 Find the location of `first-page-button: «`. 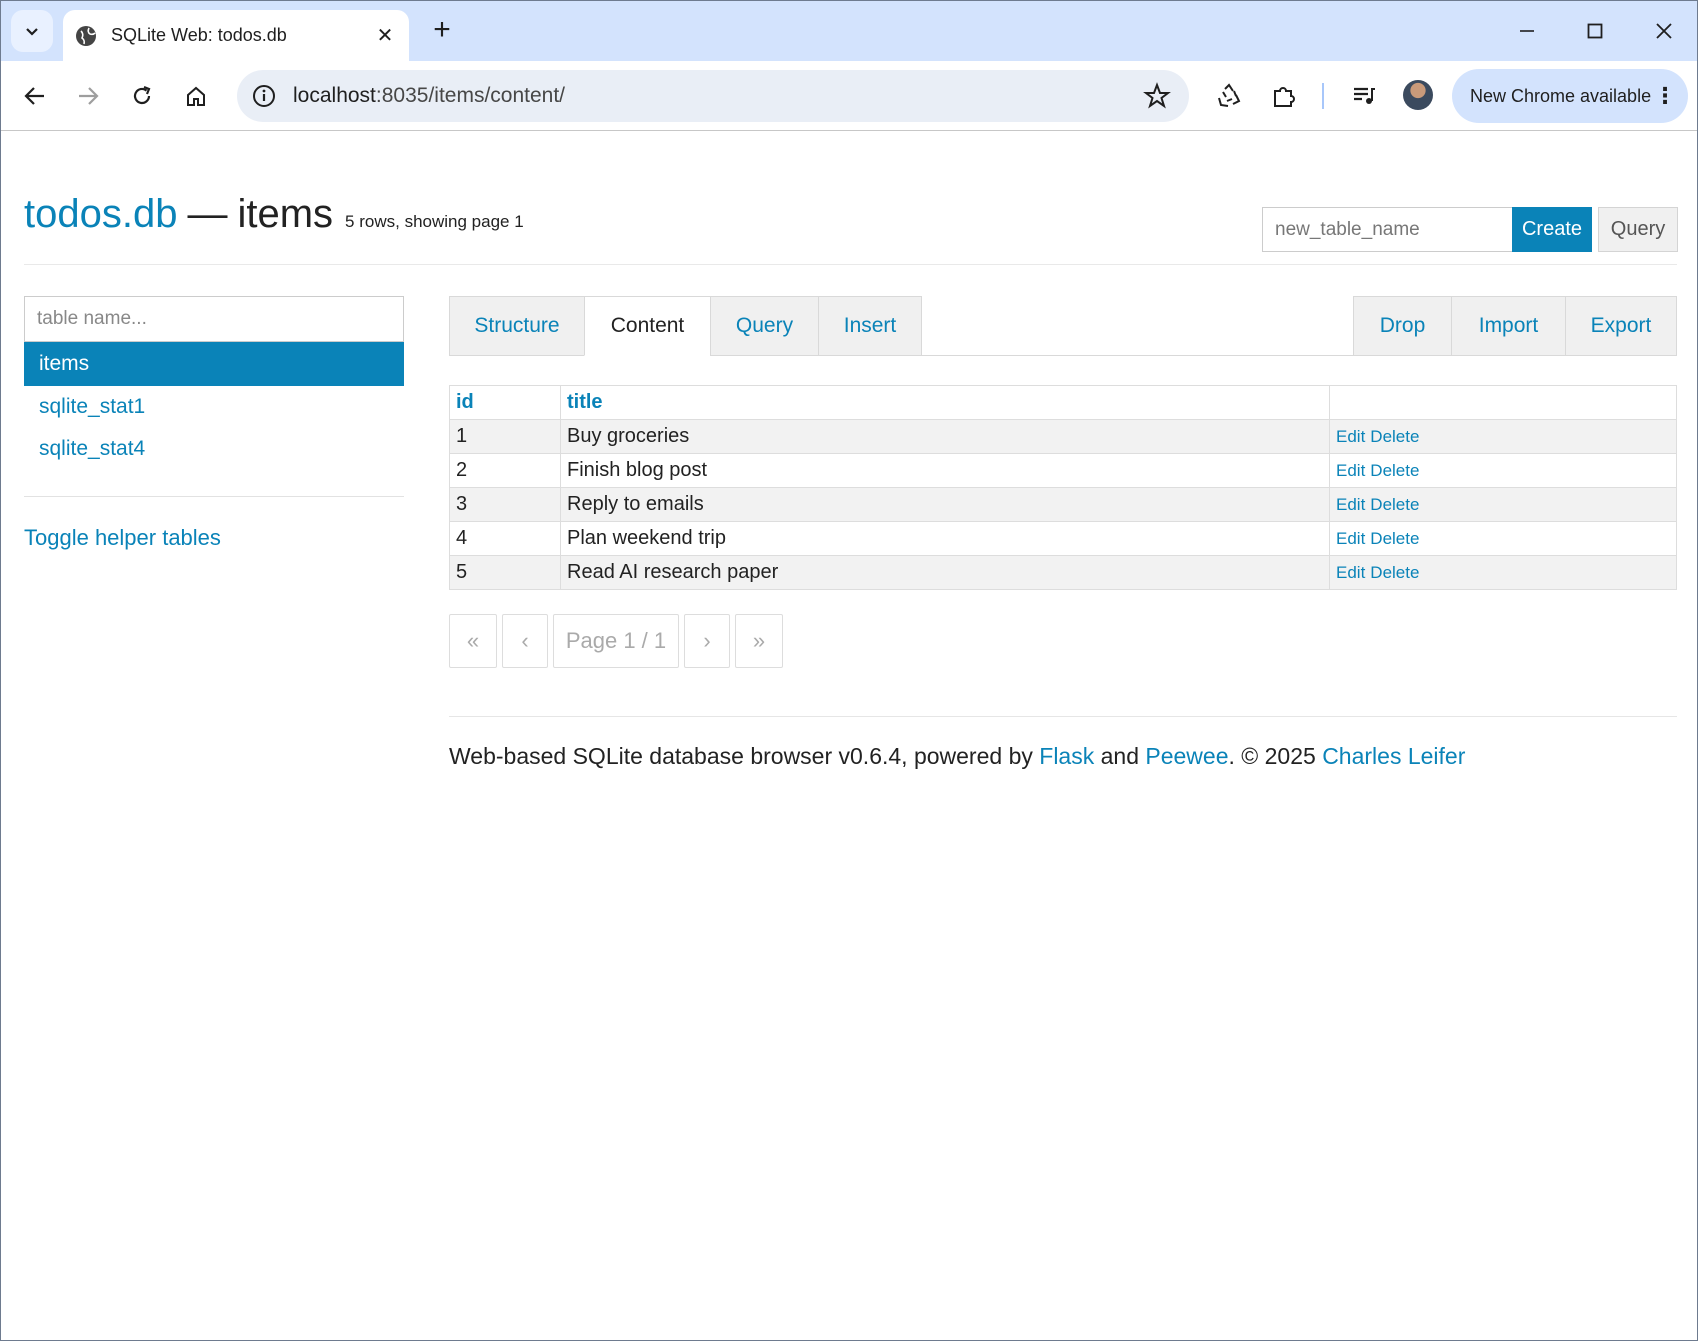

first-page-button: « is located at coordinates (473, 641).